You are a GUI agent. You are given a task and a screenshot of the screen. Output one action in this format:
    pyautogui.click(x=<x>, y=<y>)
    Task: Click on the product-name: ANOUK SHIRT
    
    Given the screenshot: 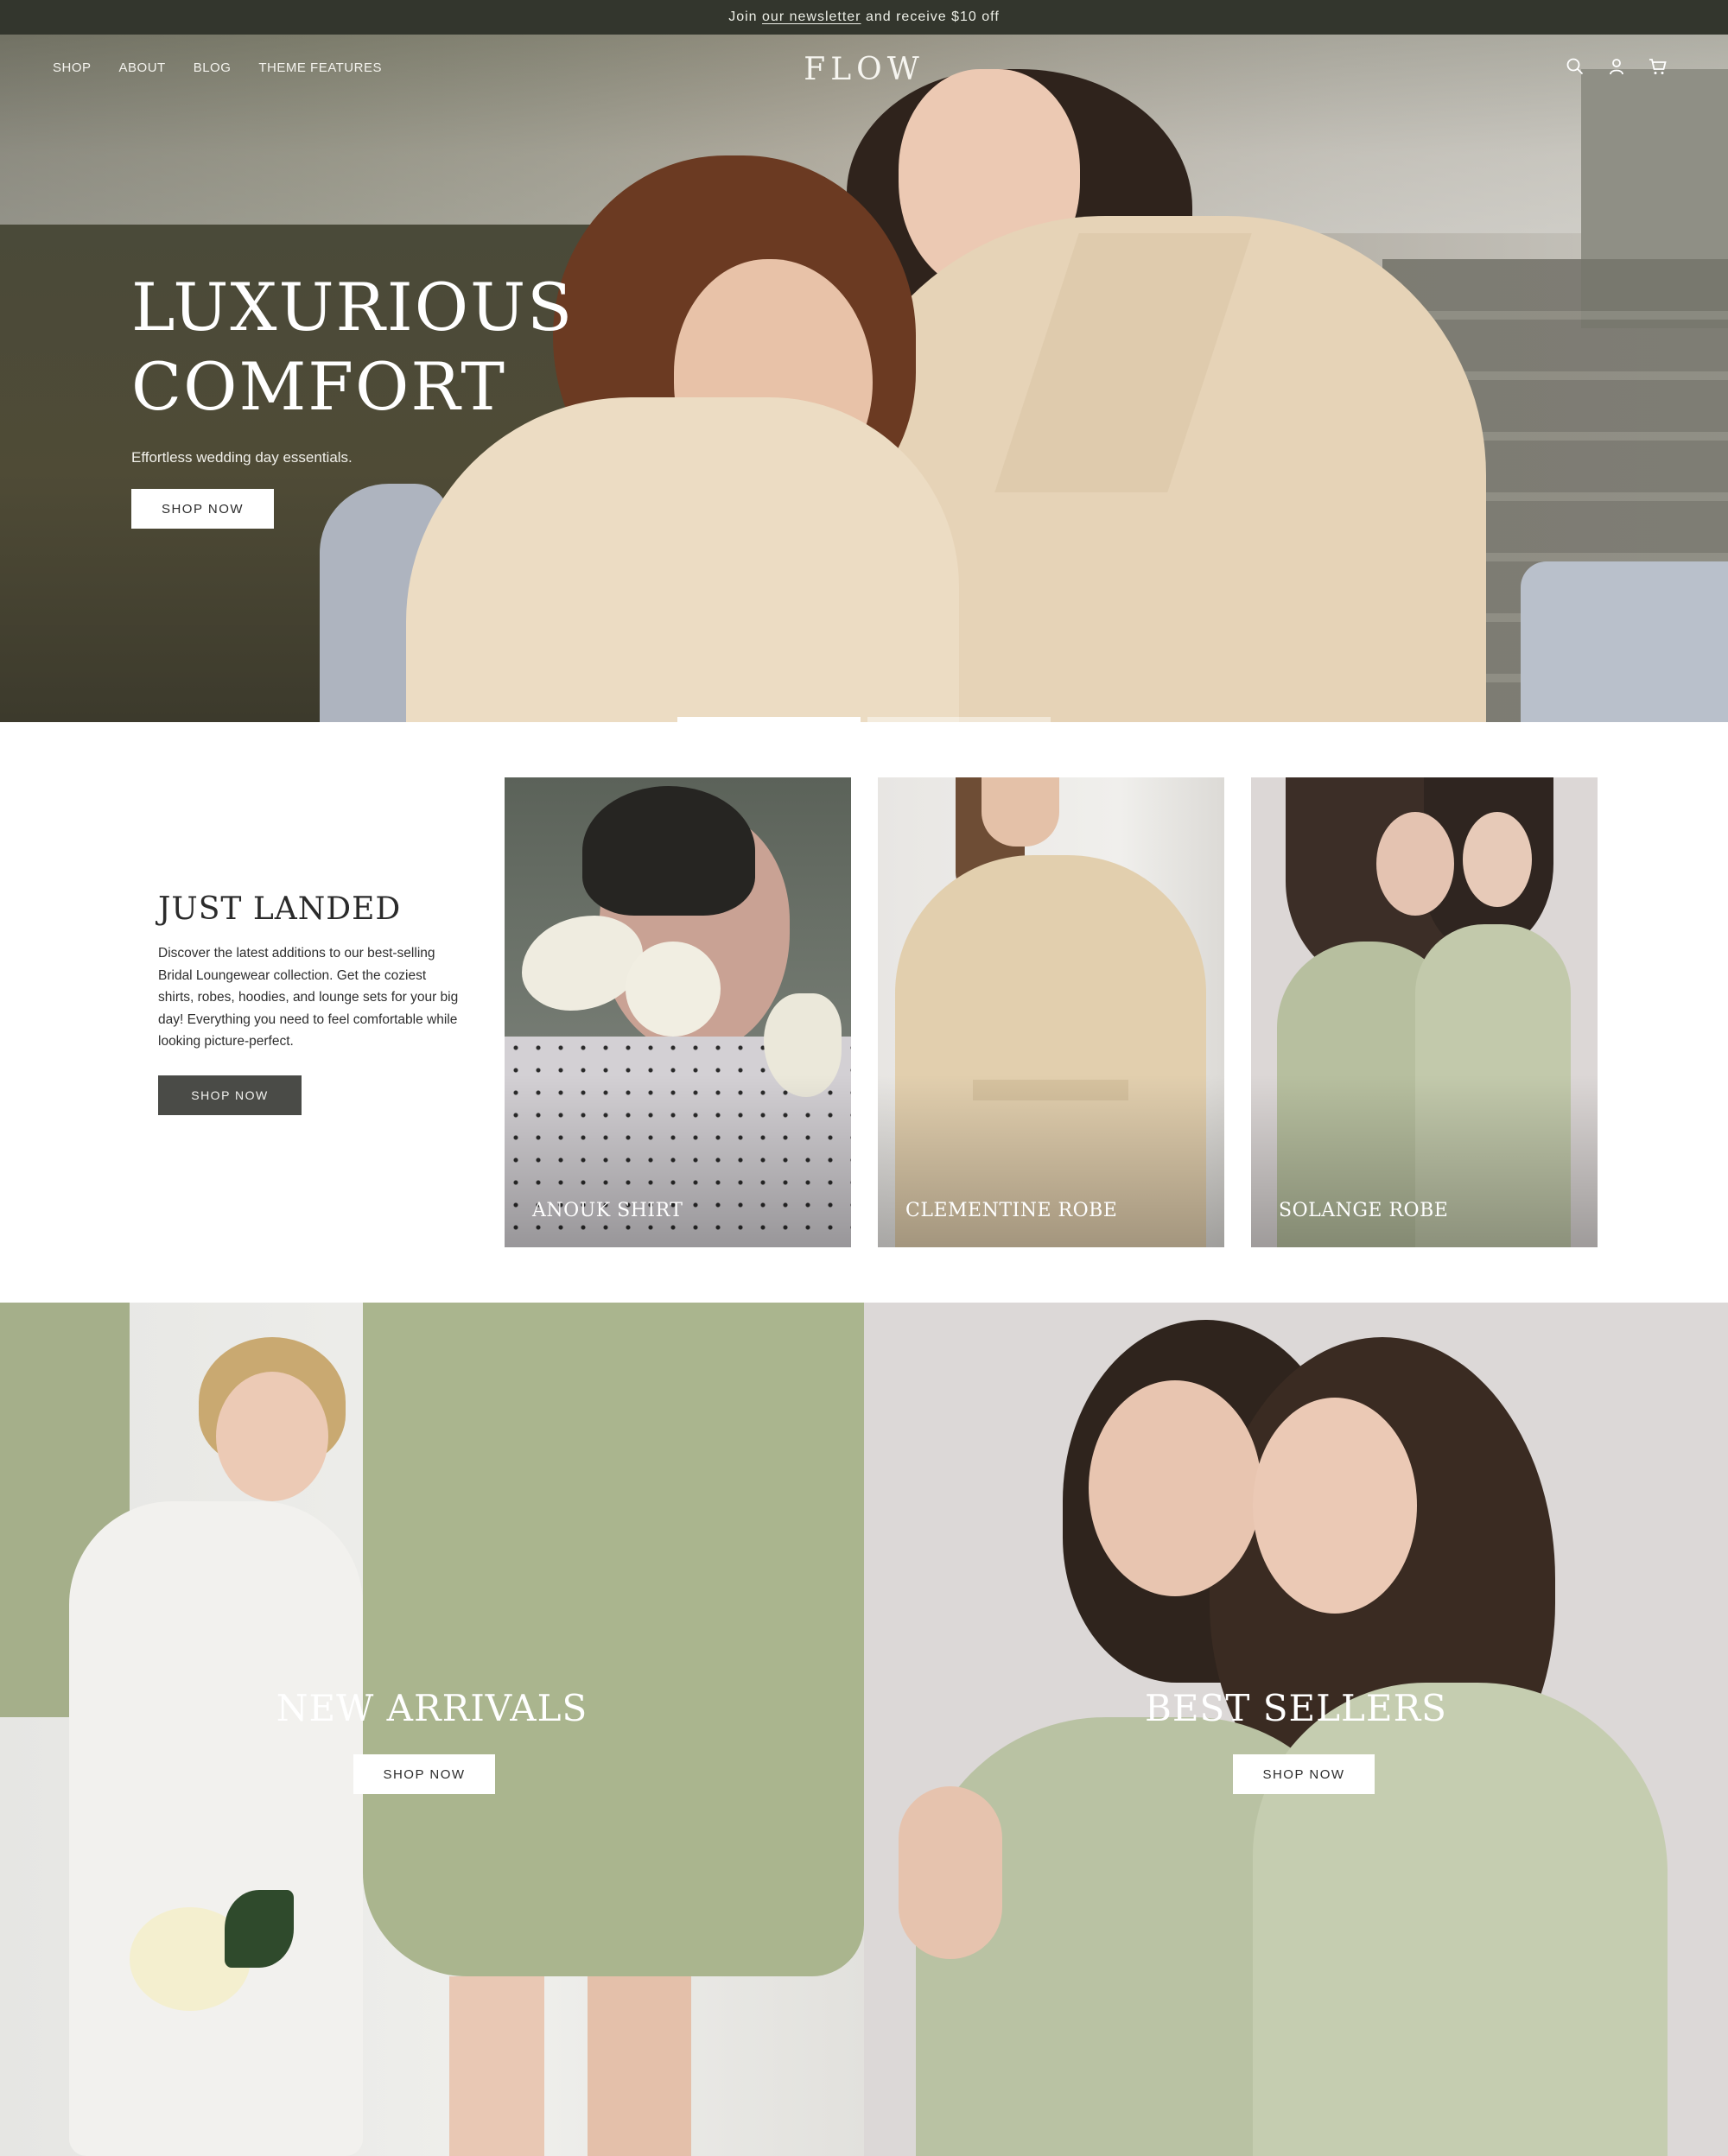 What is the action you would take?
    pyautogui.click(x=607, y=1210)
    